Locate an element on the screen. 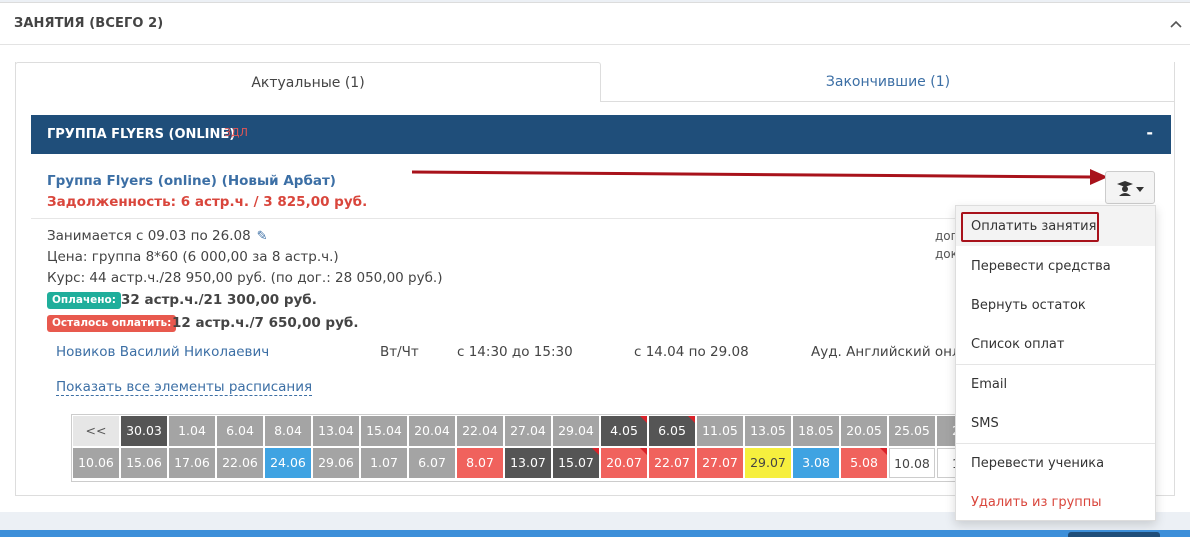 Image resolution: width=1190 pixels, height=537 pixels. debt-text: Задолженность: 6 астр.ч. / 3 825,00 руб. is located at coordinates (207, 202).